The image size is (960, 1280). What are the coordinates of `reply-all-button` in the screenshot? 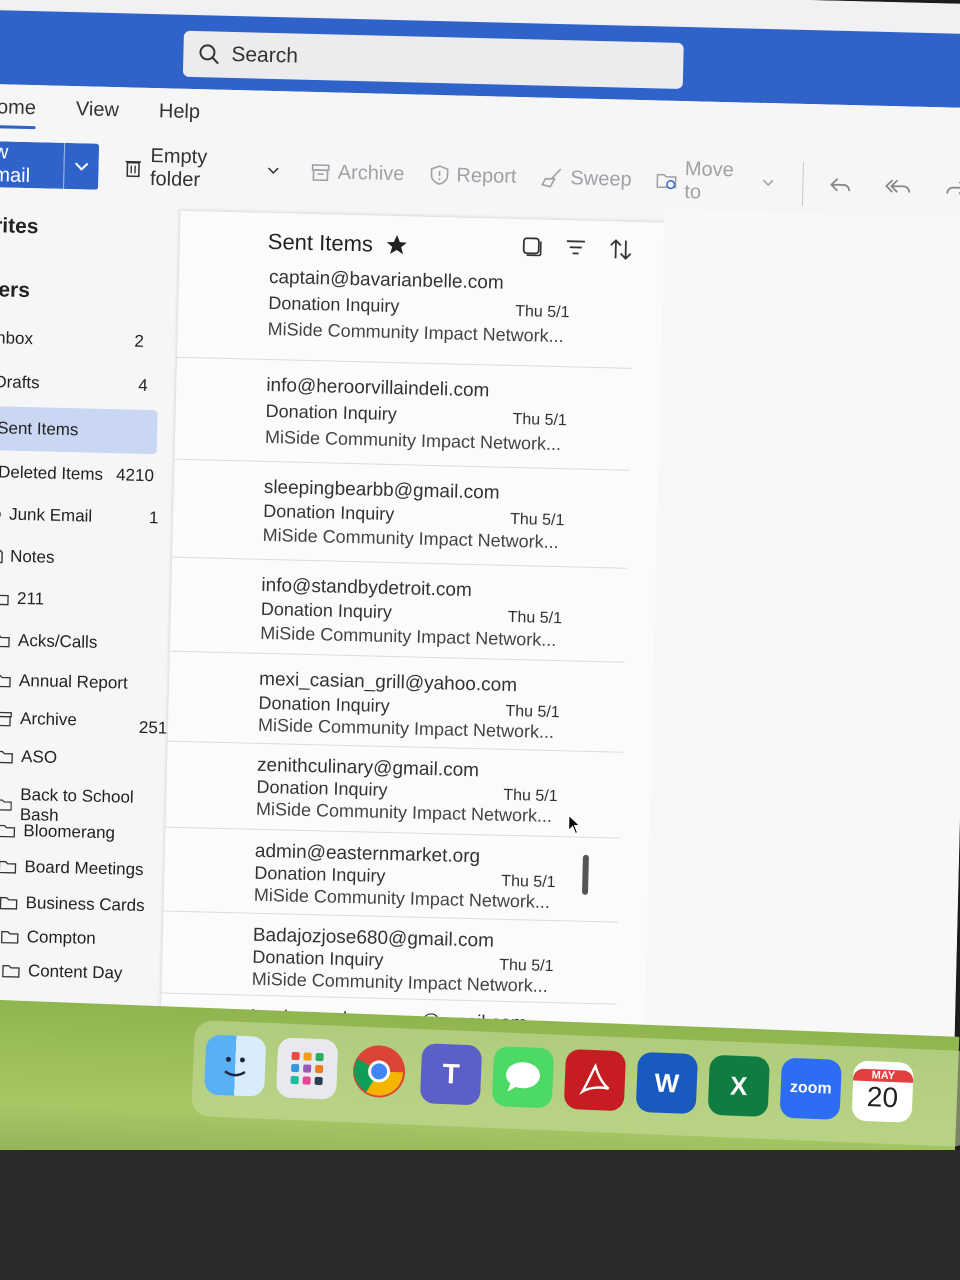 It's located at (901, 186).